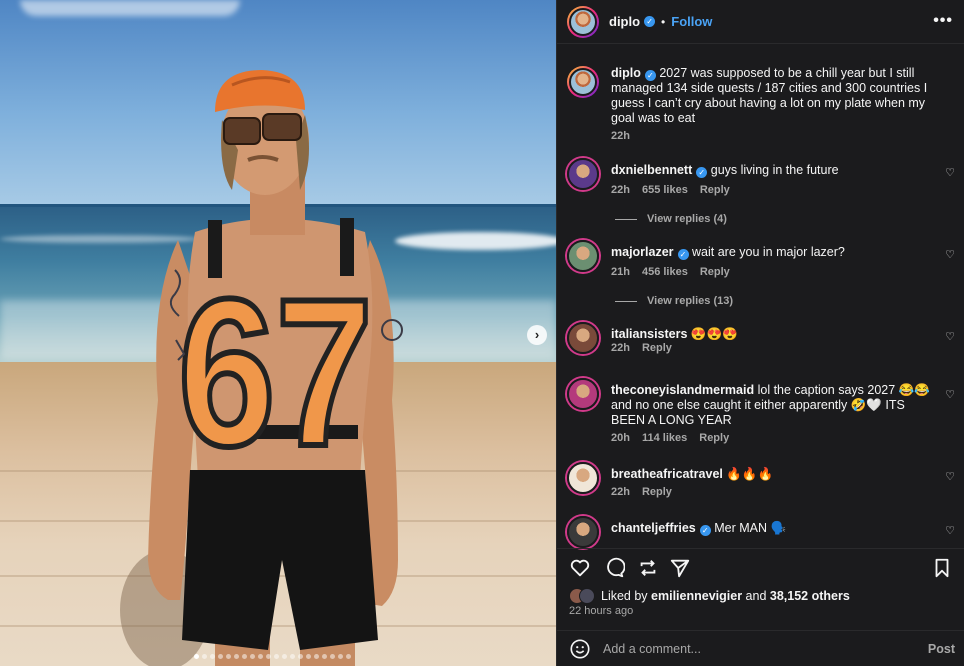  I want to click on post-username: diplo, so click(624, 21).